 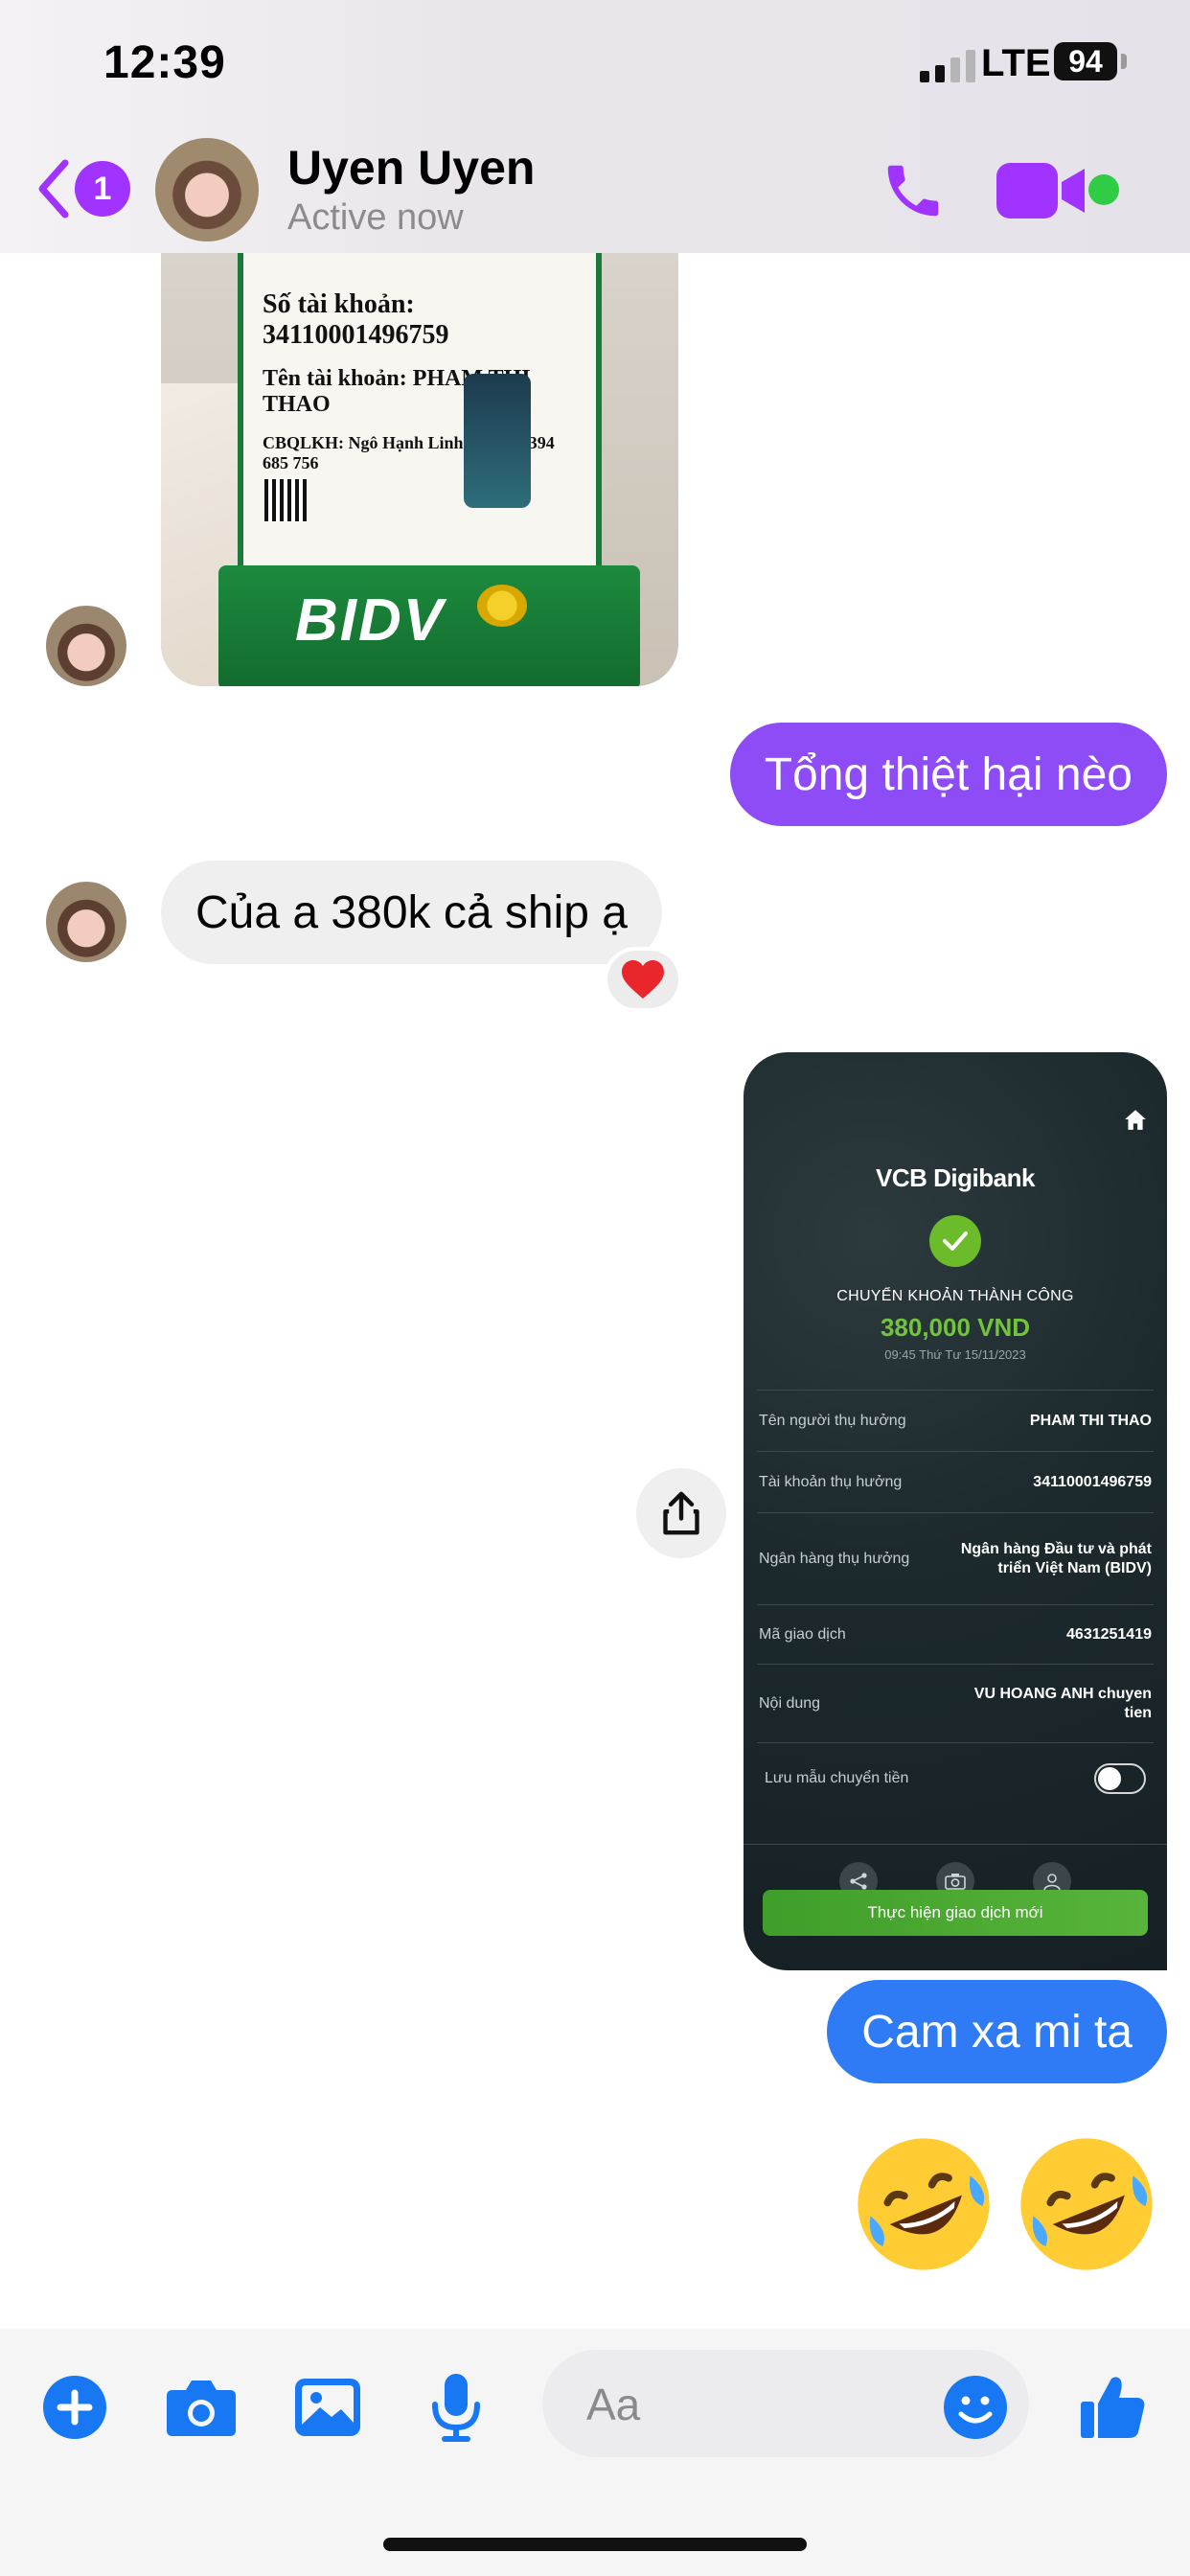 I want to click on home-indicator, so click(x=595, y=2544).